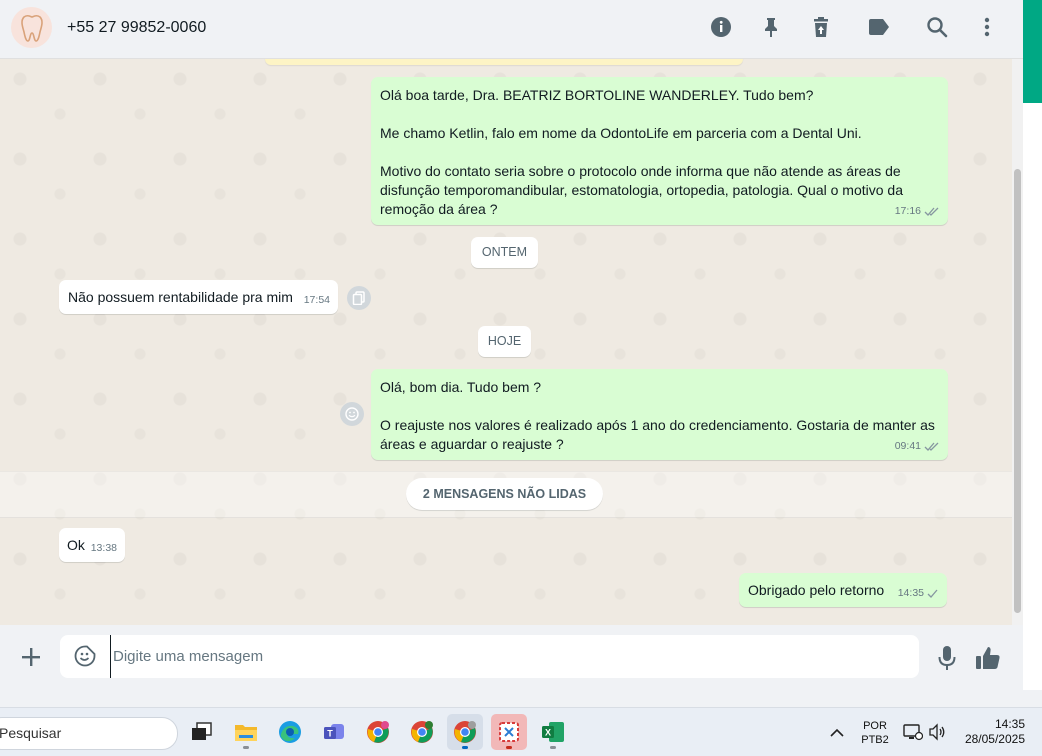 Image resolution: width=1042 pixels, height=756 pixels. What do you see at coordinates (937, 27) in the screenshot?
I see `search-icon` at bounding box center [937, 27].